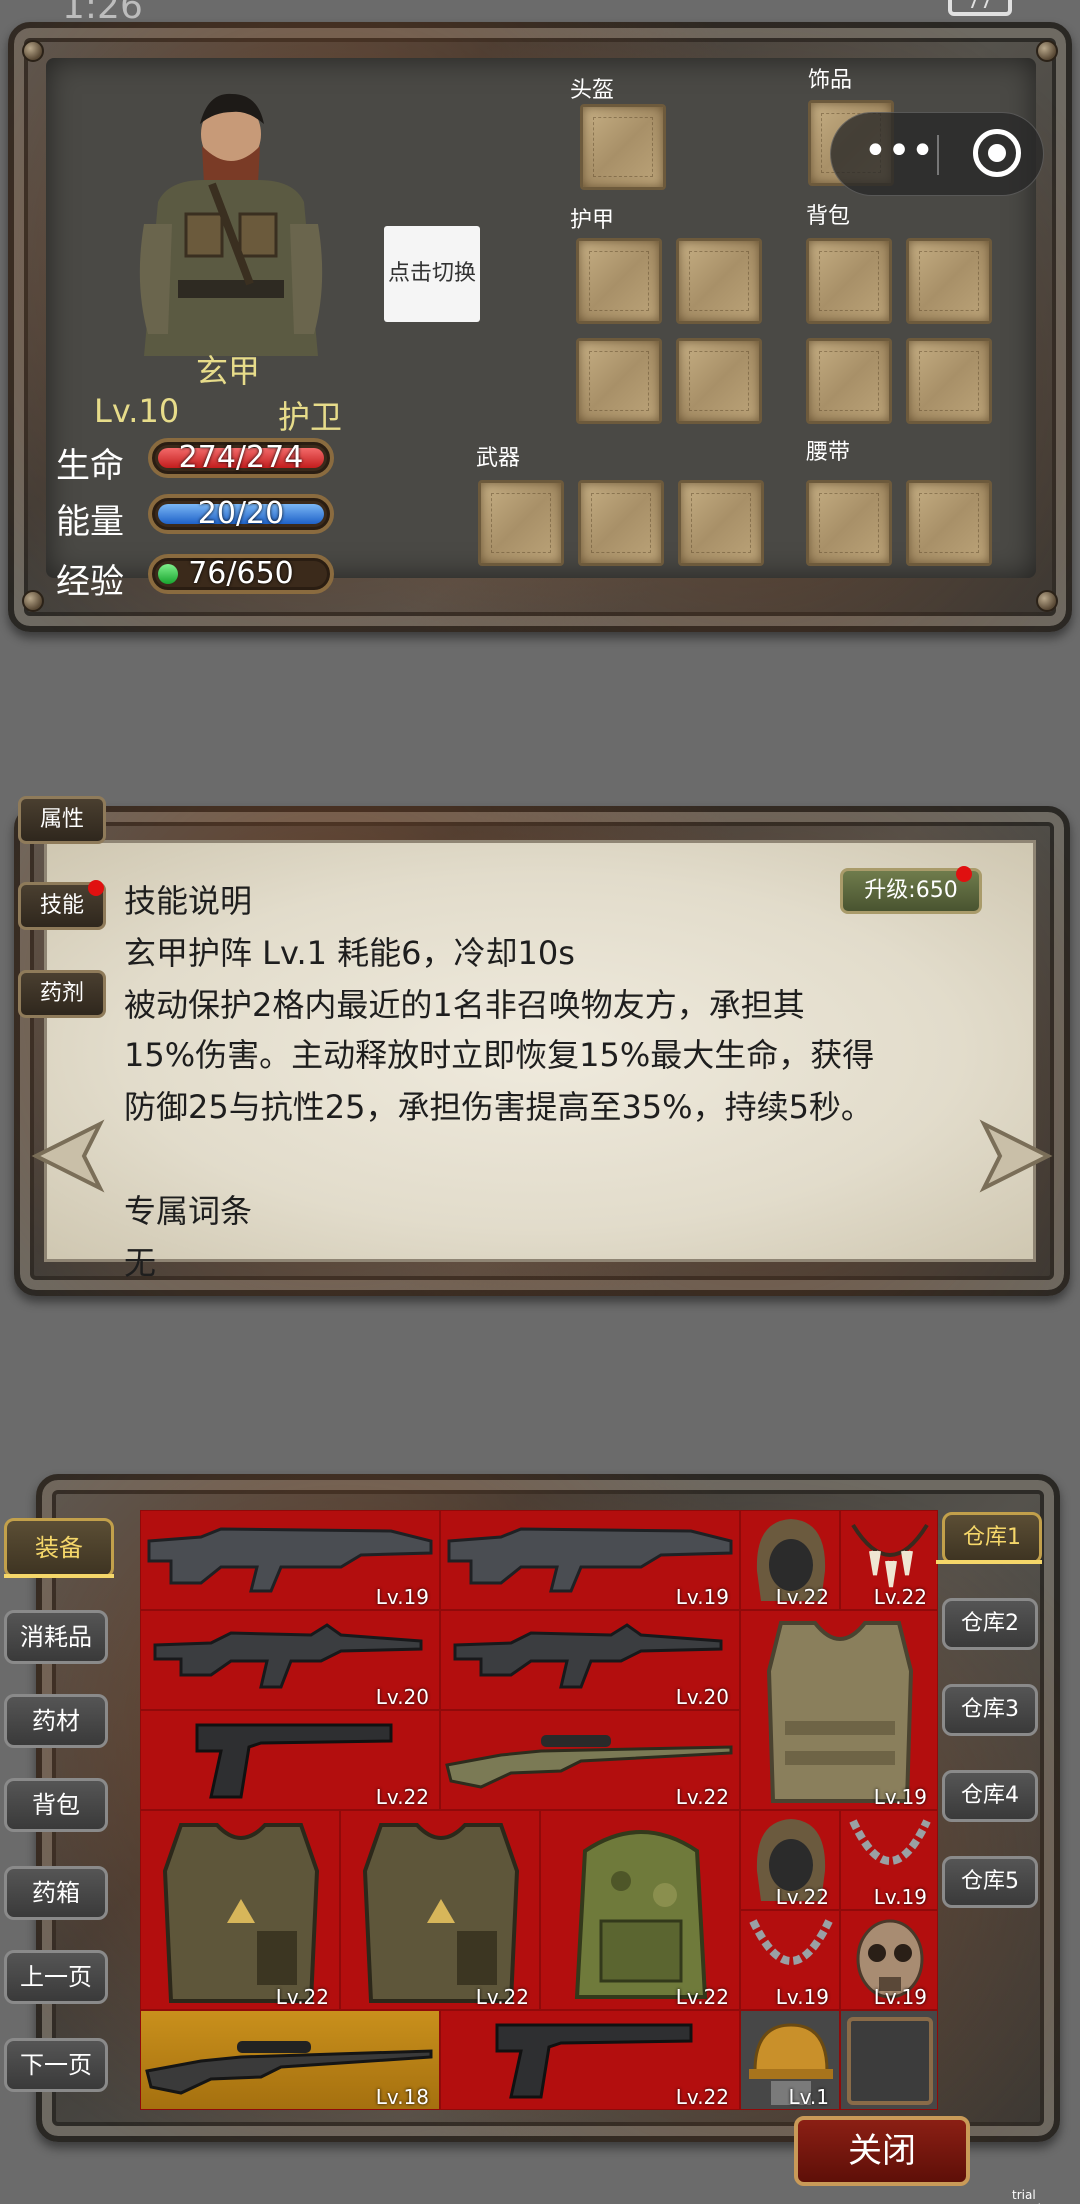 The image size is (1080, 2204). Describe the element at coordinates (62, 994) in the screenshot. I see `tab-potions: 药剂` at that location.